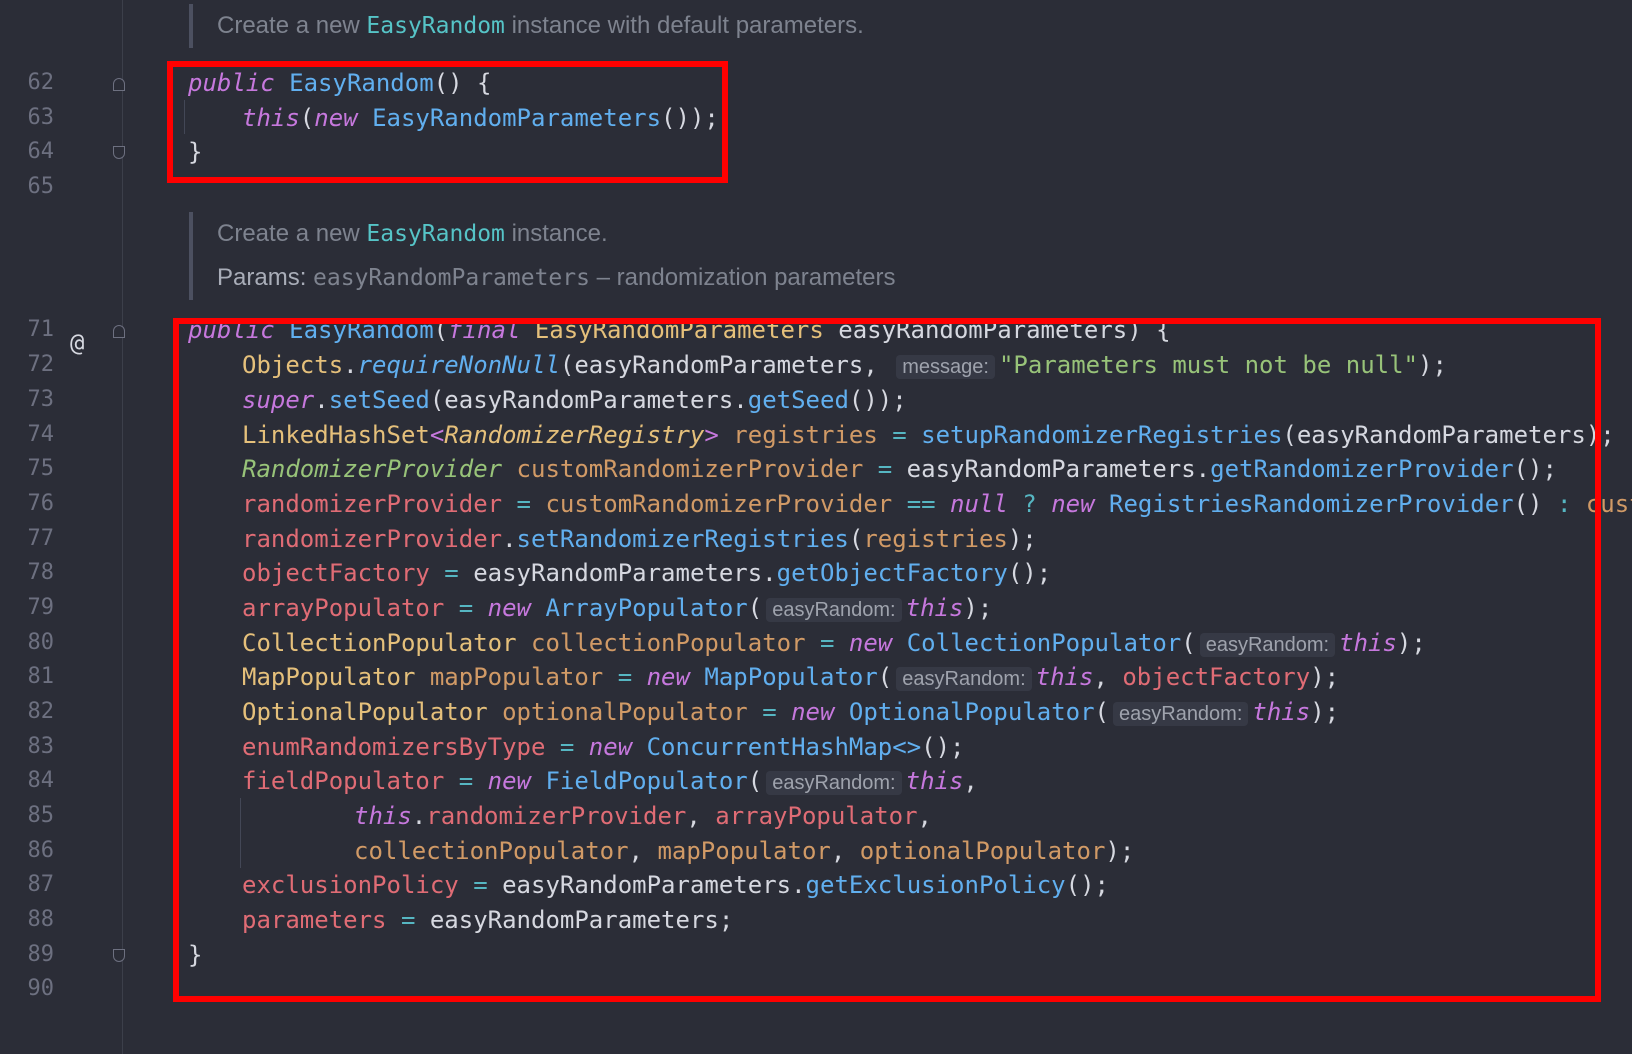  I want to click on line-number: 77, so click(37, 539).